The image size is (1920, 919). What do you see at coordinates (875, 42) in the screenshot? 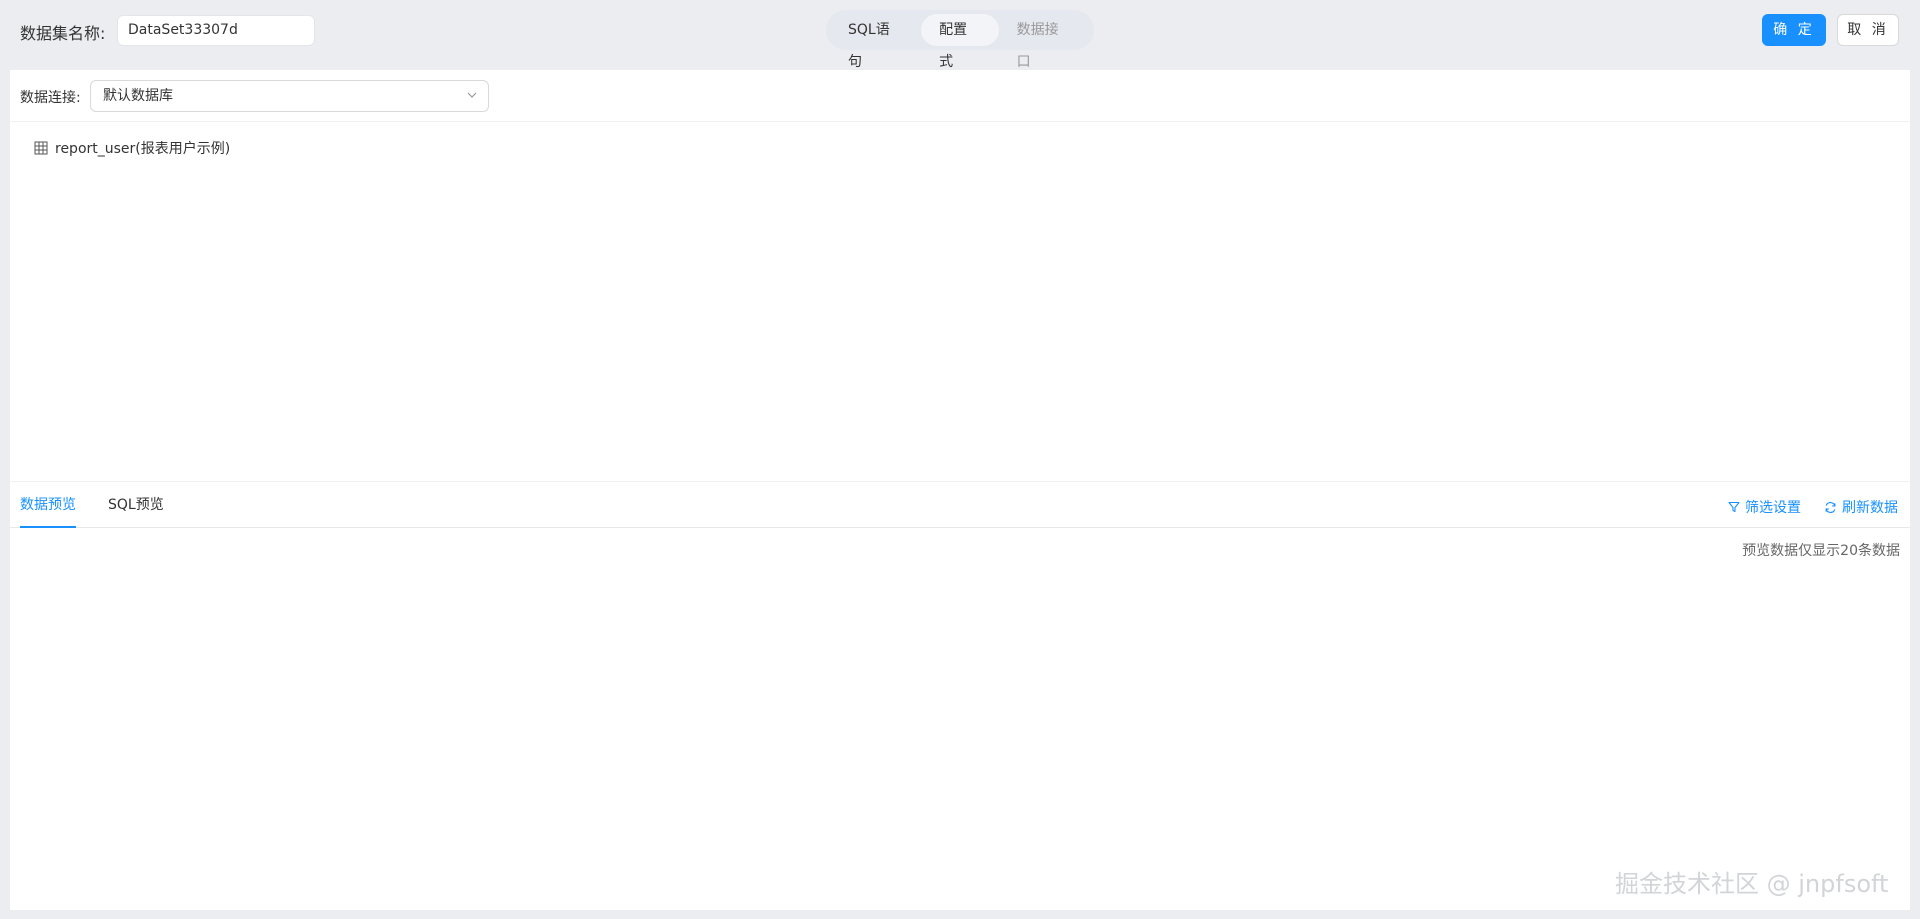
I see `mode-sql: SQL语句` at bounding box center [875, 42].